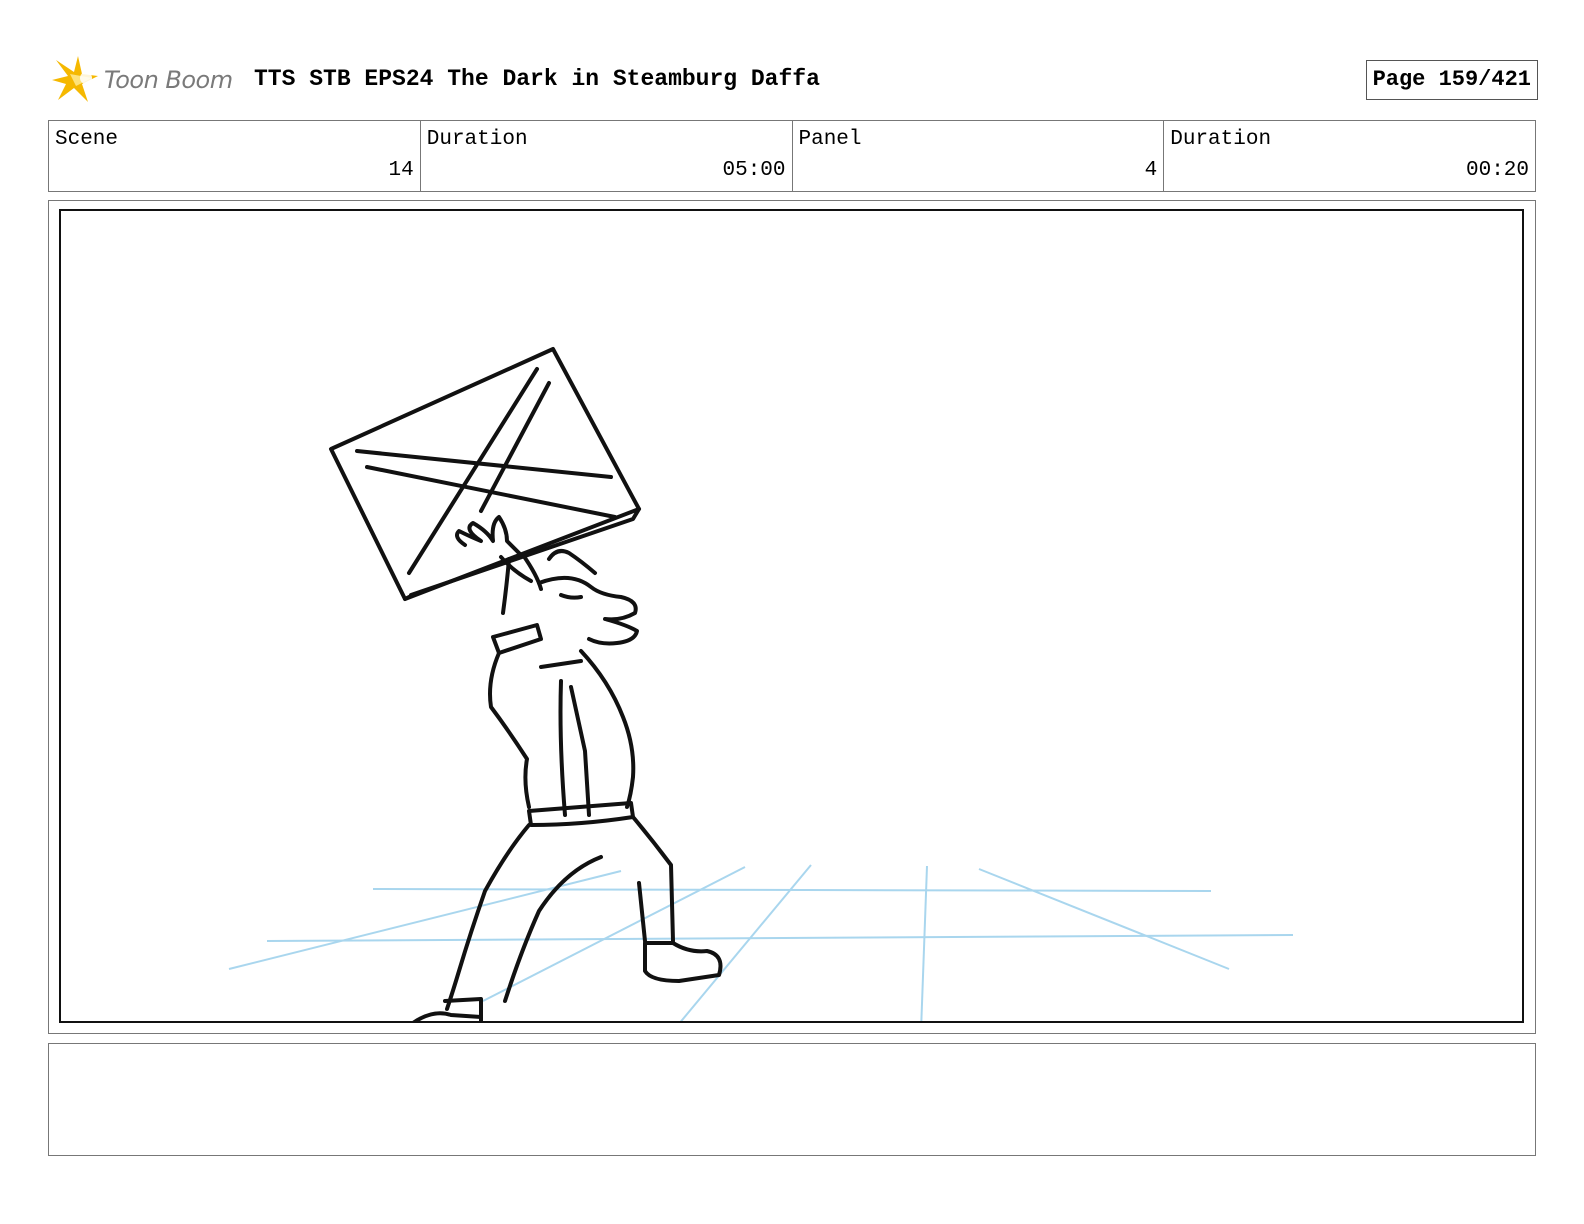 The width and height of the screenshot is (1584, 1224). I want to click on scene-duration-label: Duration, so click(477, 139).